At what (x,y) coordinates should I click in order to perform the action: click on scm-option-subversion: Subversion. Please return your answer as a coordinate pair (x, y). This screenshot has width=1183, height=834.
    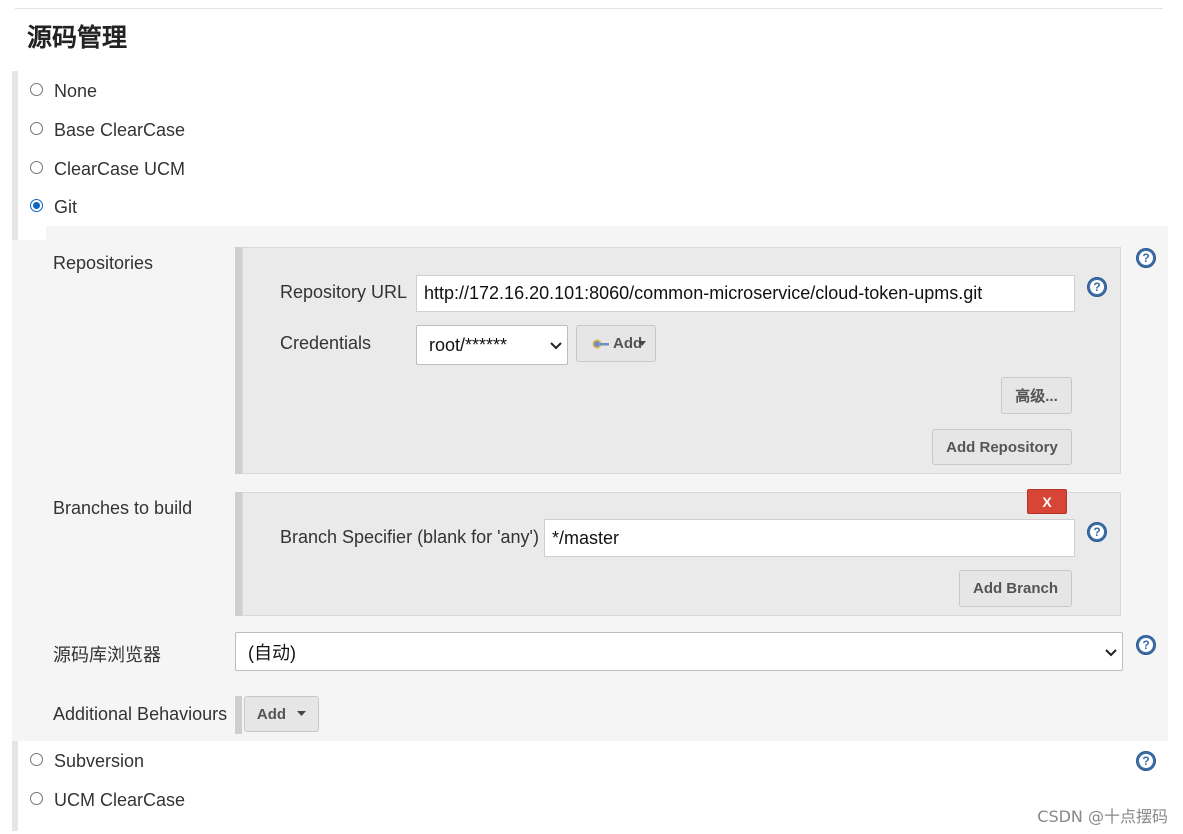
    Looking at the image, I should click on (87, 761).